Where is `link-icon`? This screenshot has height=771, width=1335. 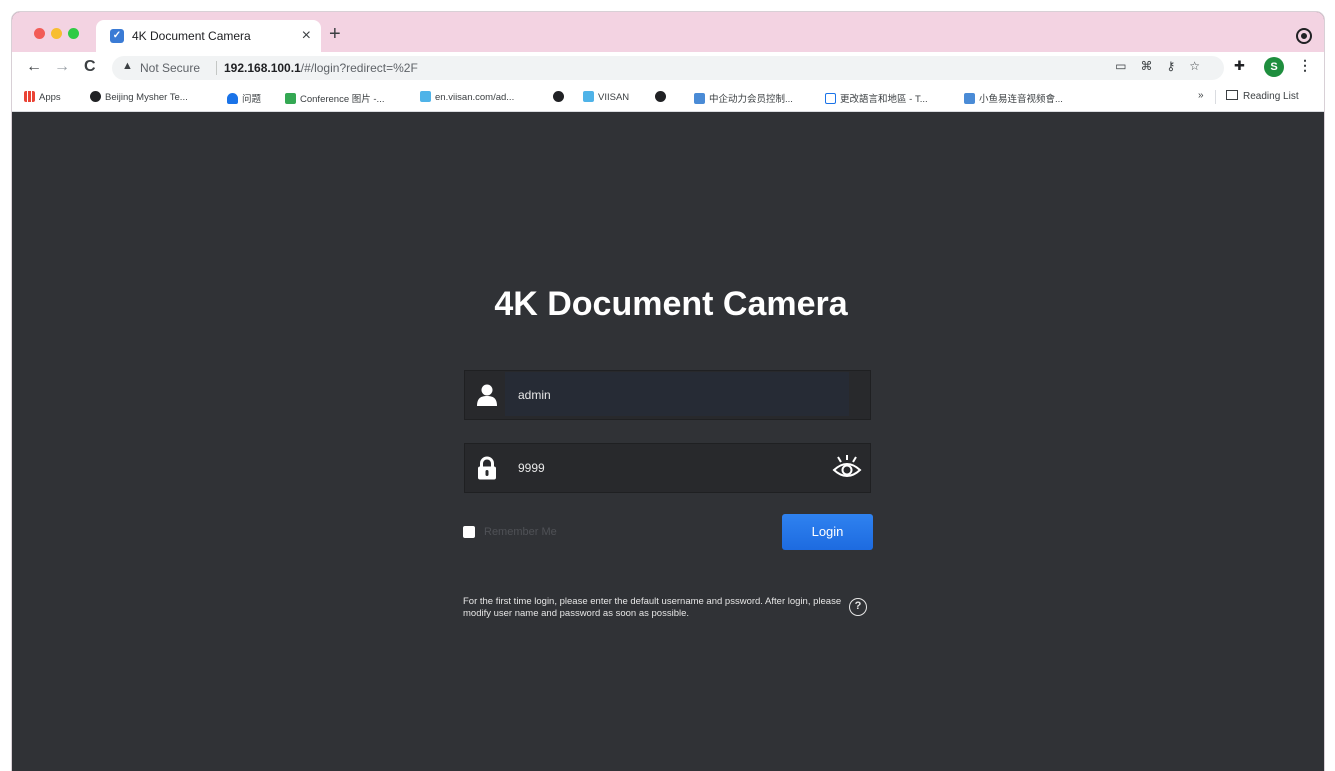 link-icon is located at coordinates (969, 98).